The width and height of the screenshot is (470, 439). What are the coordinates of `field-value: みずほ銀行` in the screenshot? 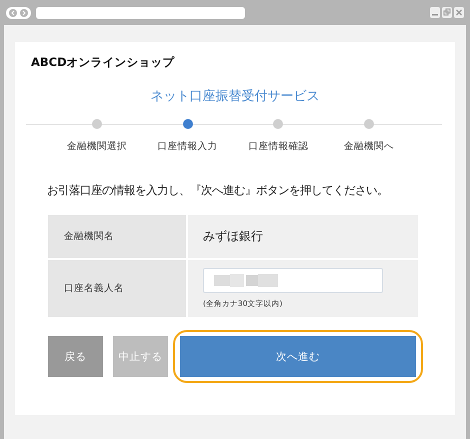 It's located at (233, 236).